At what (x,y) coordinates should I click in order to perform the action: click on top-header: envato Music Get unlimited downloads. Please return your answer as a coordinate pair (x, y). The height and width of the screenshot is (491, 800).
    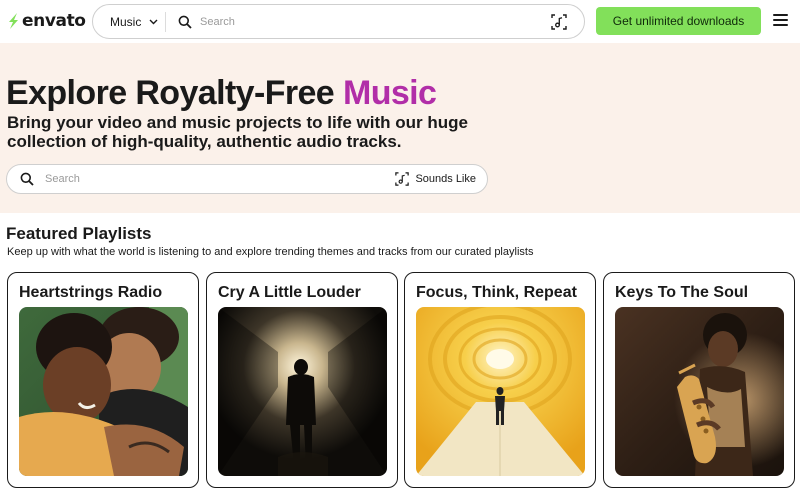
    Looking at the image, I should click on (400, 21).